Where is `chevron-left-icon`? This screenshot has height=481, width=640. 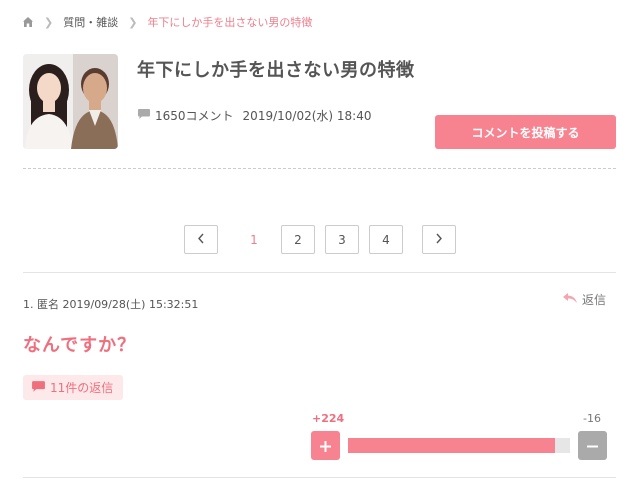 chevron-left-icon is located at coordinates (201, 240).